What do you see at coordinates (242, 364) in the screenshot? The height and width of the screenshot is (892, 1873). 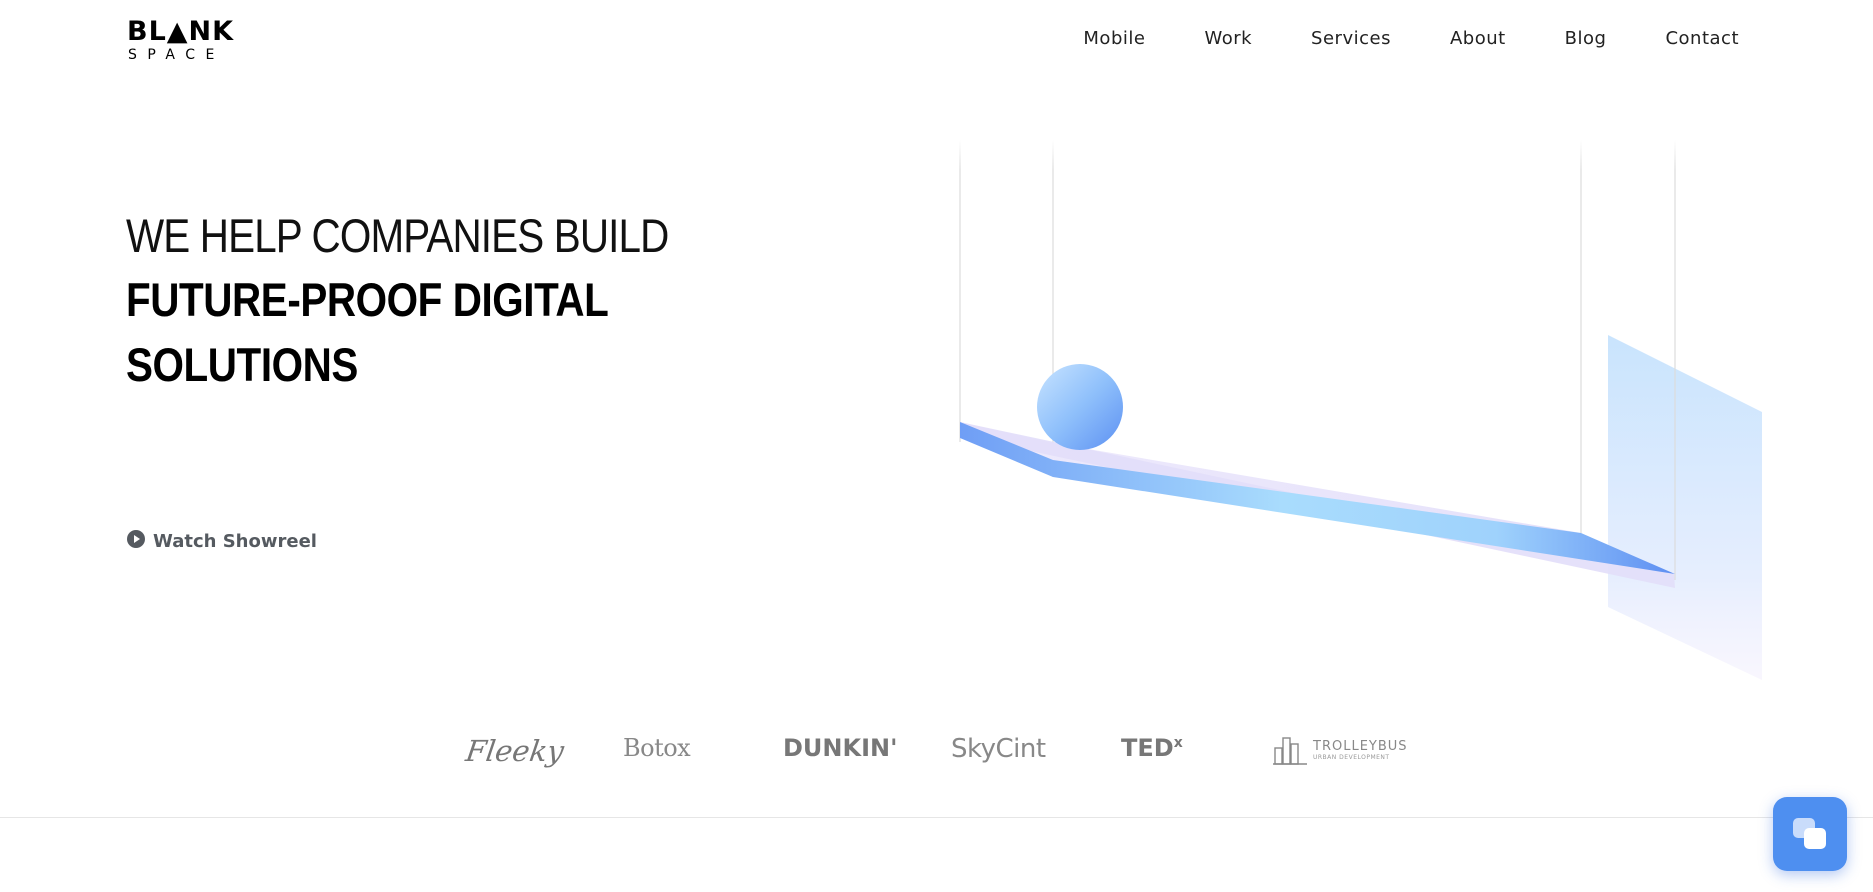 I see `hero-line-3: SOLUTIONS` at bounding box center [242, 364].